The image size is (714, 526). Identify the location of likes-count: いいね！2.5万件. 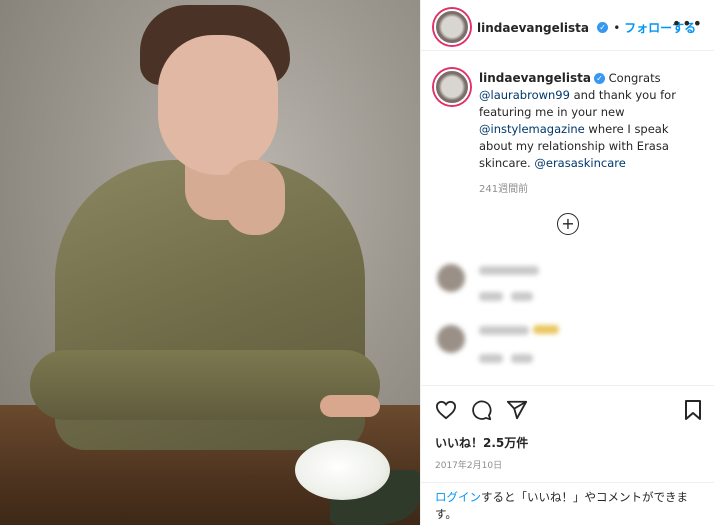
(481, 442).